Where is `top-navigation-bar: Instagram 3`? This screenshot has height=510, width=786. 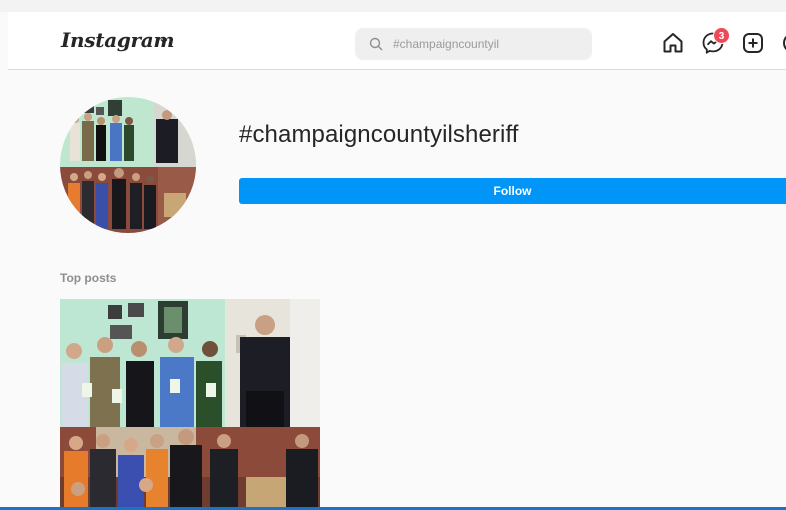 top-navigation-bar: Instagram 3 is located at coordinates (397, 41).